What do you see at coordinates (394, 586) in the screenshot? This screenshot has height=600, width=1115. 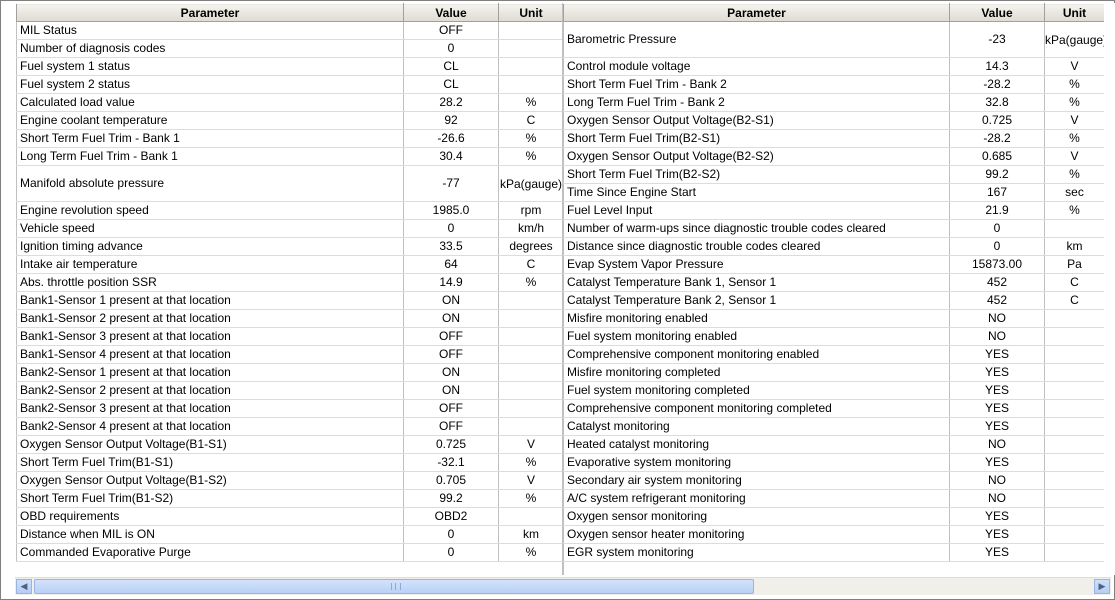 I see `scrollbar-thumb` at bounding box center [394, 586].